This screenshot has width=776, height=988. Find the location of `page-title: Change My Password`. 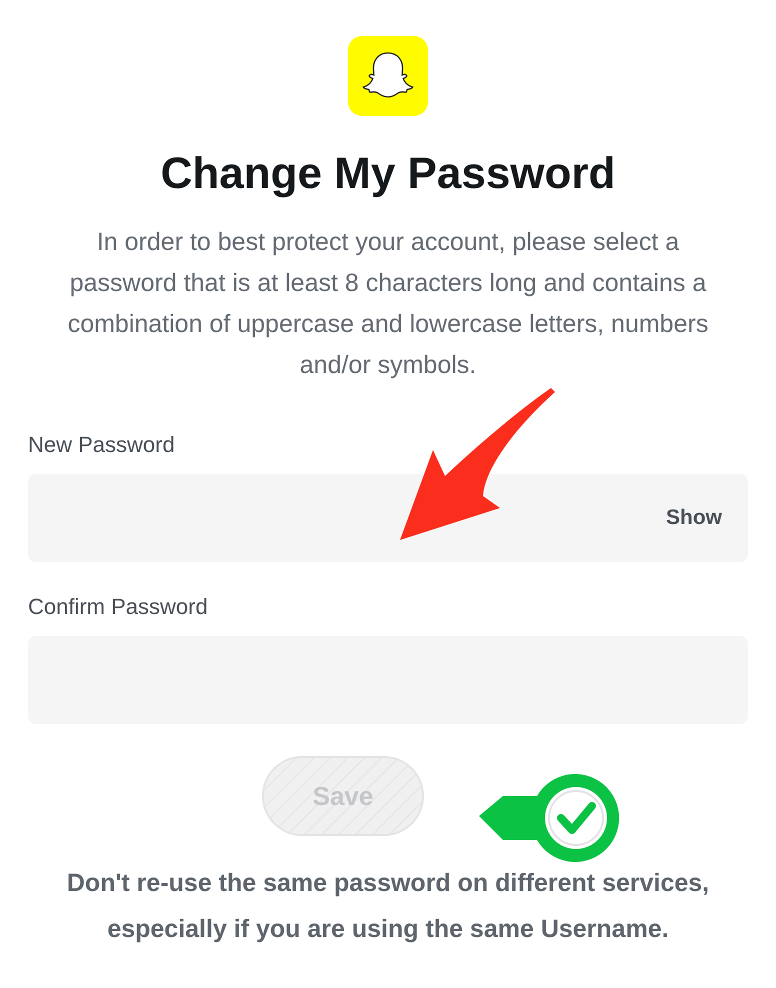

page-title: Change My Password is located at coordinates (388, 174).